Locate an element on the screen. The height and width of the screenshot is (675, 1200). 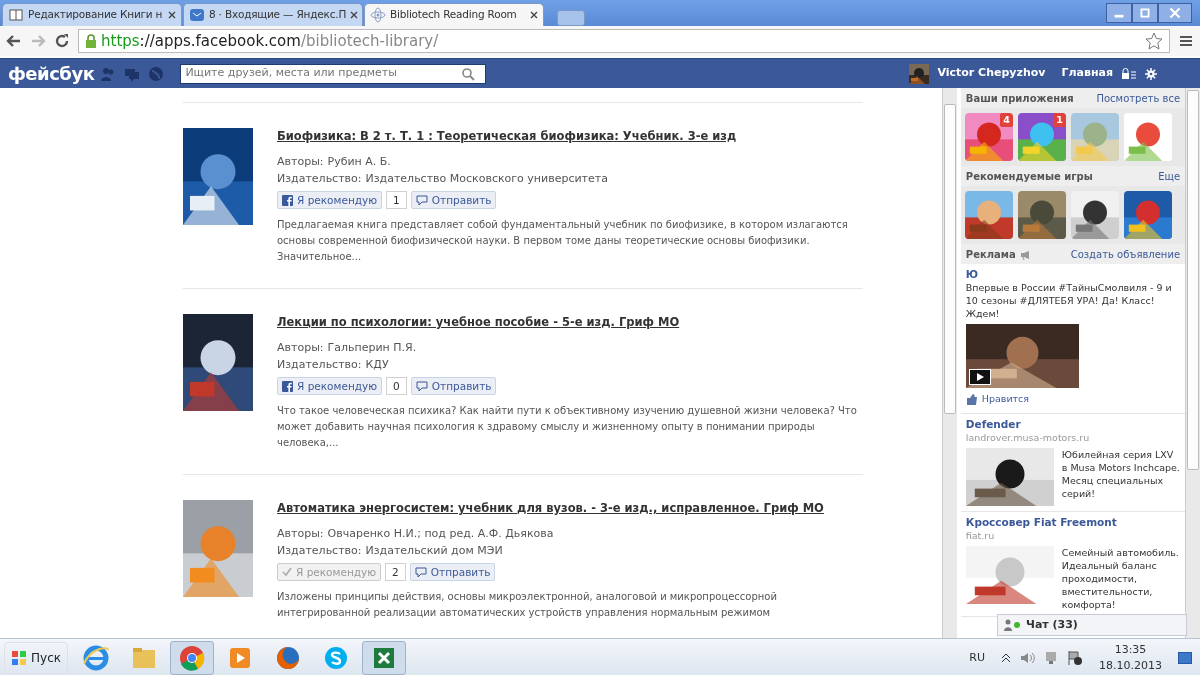
ad-title: Defender is located at coordinates (1073, 424).